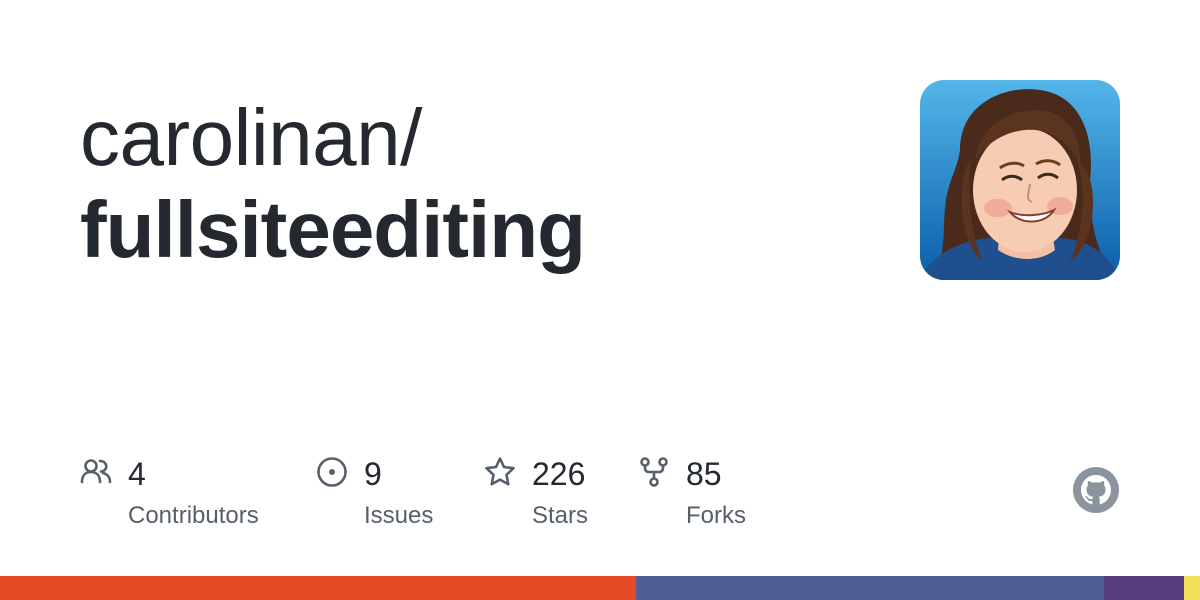 The width and height of the screenshot is (1200, 600). What do you see at coordinates (470, 230) in the screenshot?
I see `repo-name: fullsiteediting` at bounding box center [470, 230].